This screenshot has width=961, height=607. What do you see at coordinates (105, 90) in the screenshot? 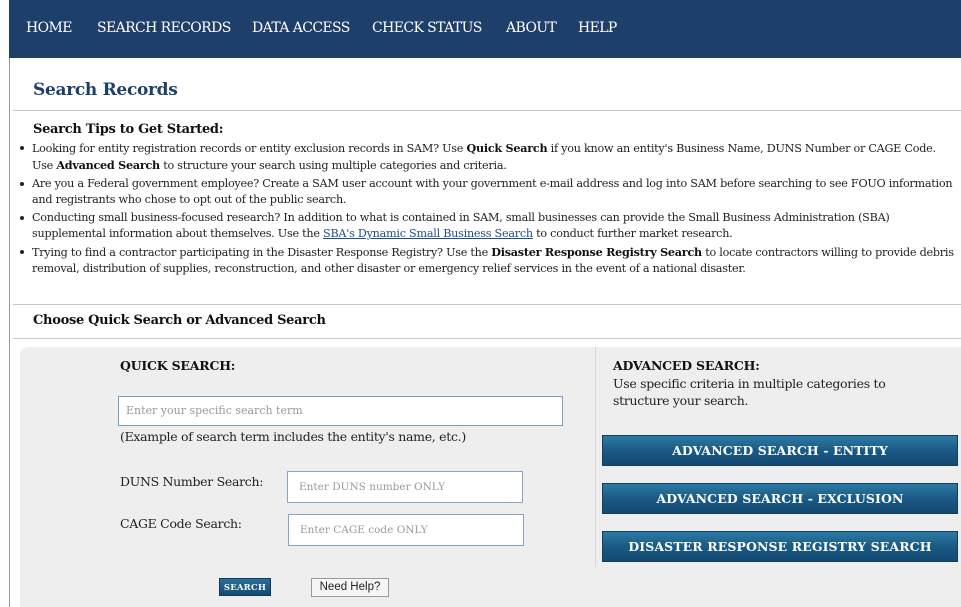
I see `page-title: Search Records` at bounding box center [105, 90].